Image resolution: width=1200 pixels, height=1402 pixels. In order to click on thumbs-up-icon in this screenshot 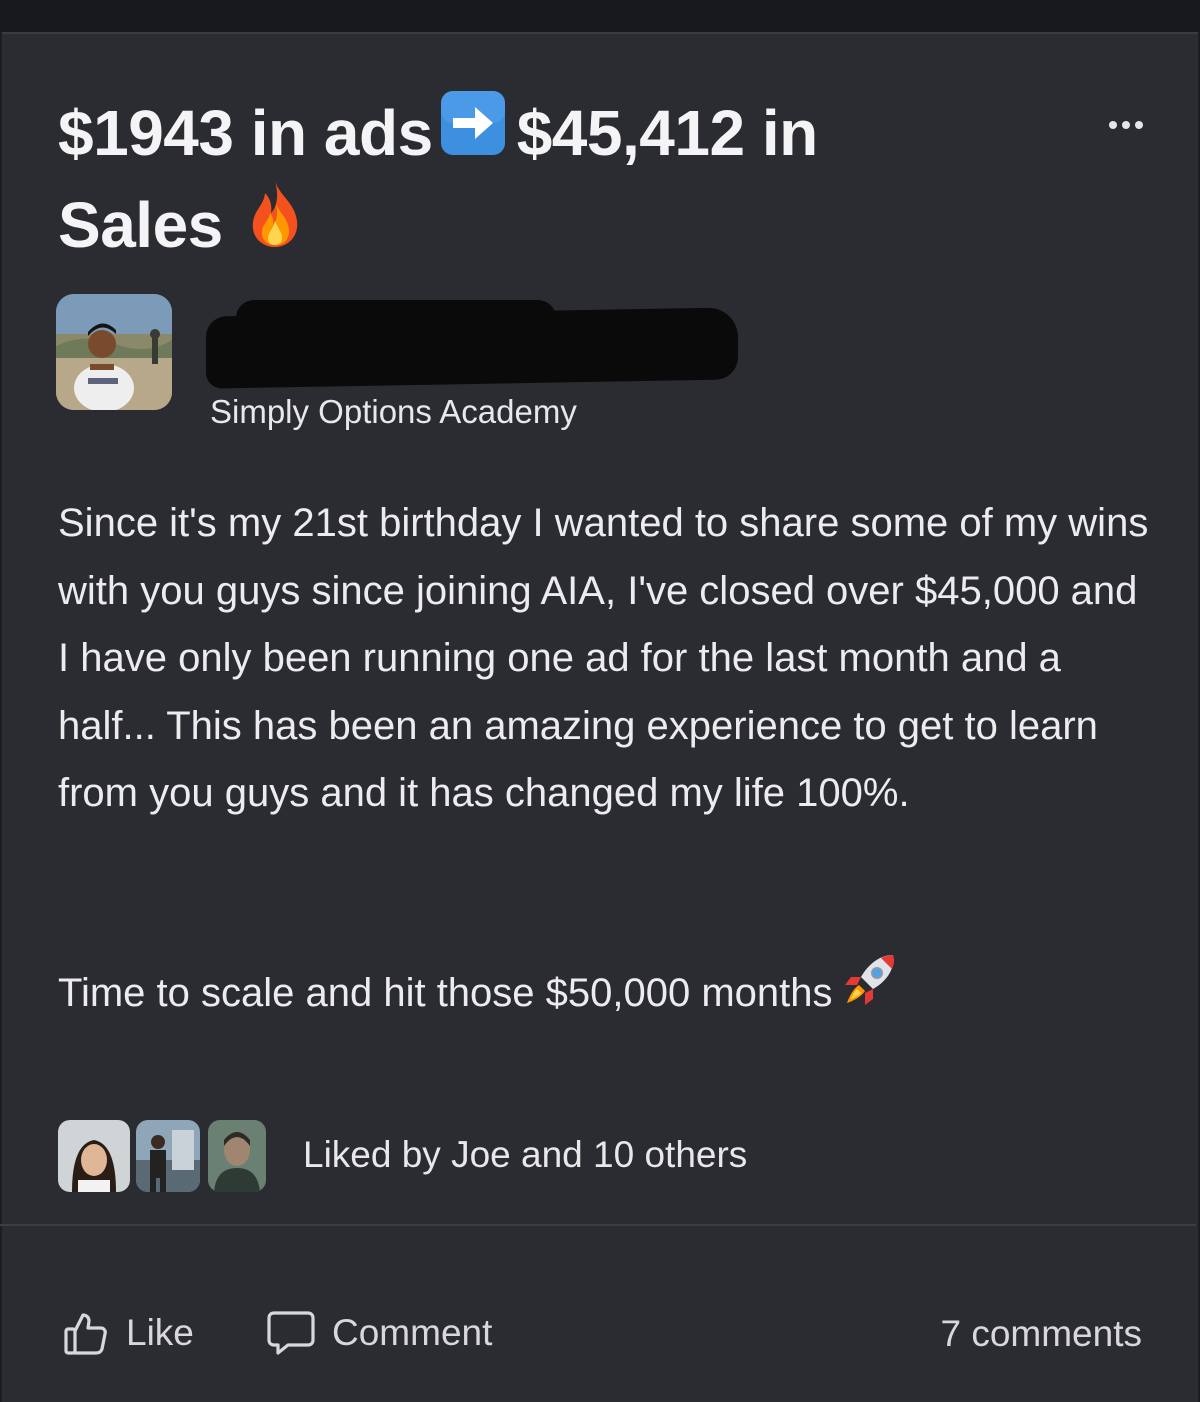, I will do `click(85, 1334)`.